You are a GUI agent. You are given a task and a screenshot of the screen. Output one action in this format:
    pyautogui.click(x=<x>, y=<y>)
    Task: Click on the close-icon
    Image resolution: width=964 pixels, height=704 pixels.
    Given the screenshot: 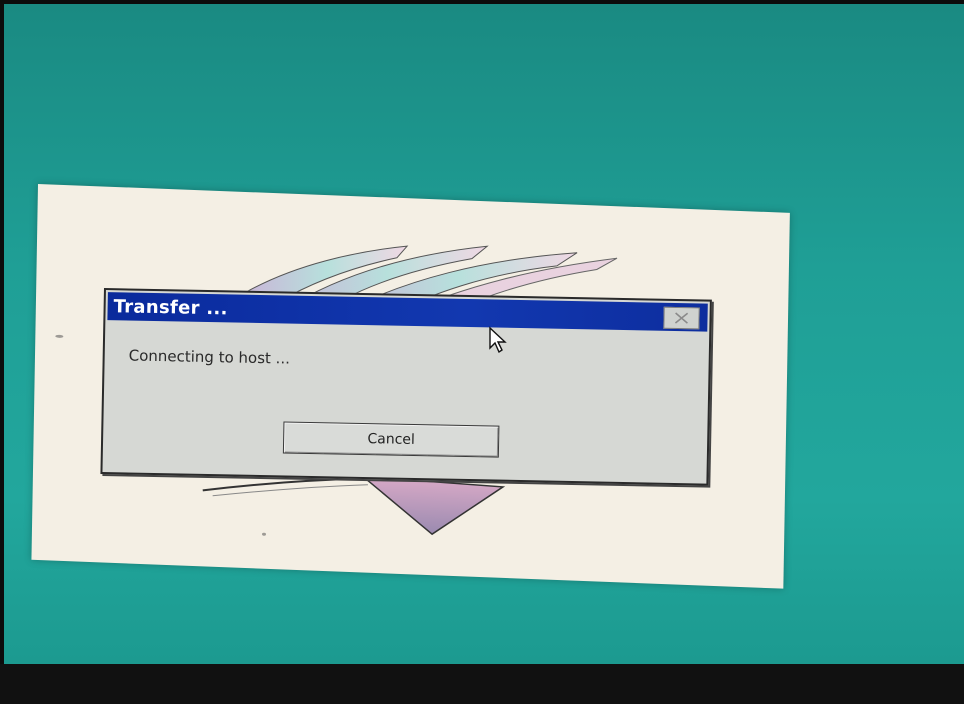 What is the action you would take?
    pyautogui.click(x=681, y=318)
    